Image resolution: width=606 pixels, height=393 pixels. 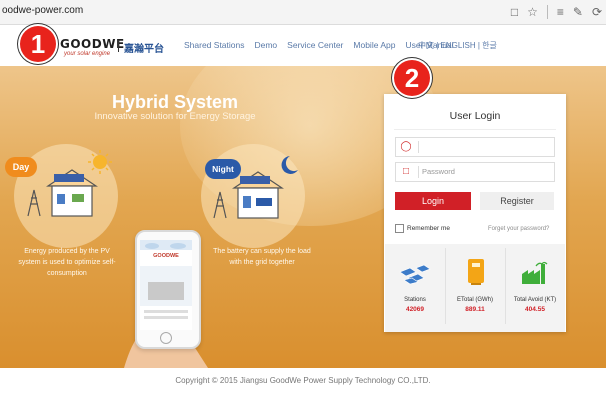 I want to click on username-field: ◯, so click(x=475, y=147).